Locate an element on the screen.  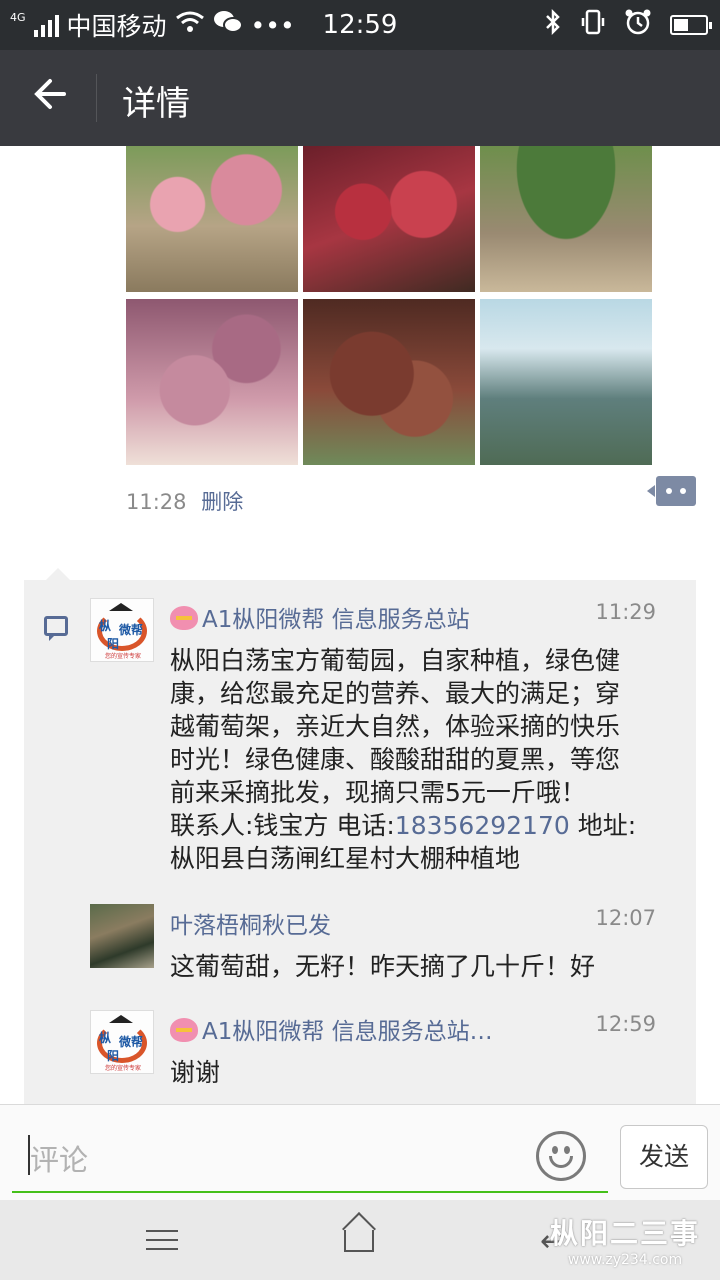
battery-icon is located at coordinates (691, 25).